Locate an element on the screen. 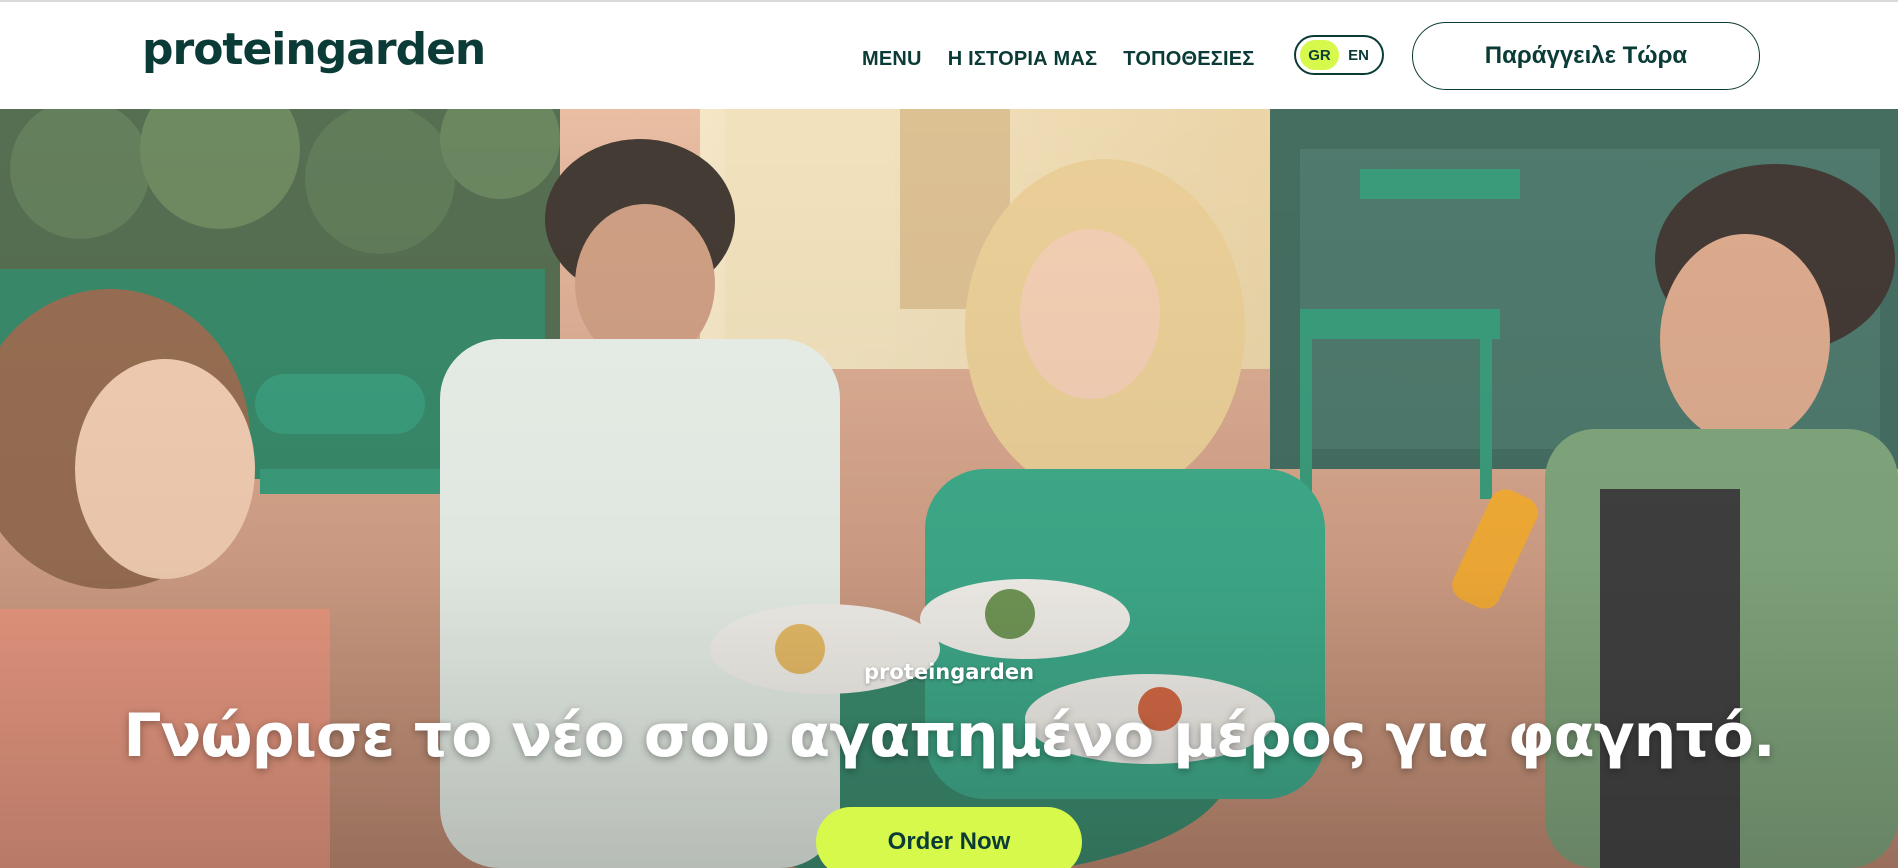 Image resolution: width=1898 pixels, height=868 pixels. main-nav: MENU Η ΙΣΤΟΡΙΑ ΜΑΣ ΤΟΠΟΘΕΣΙΕΣ is located at coordinates (1058, 59).